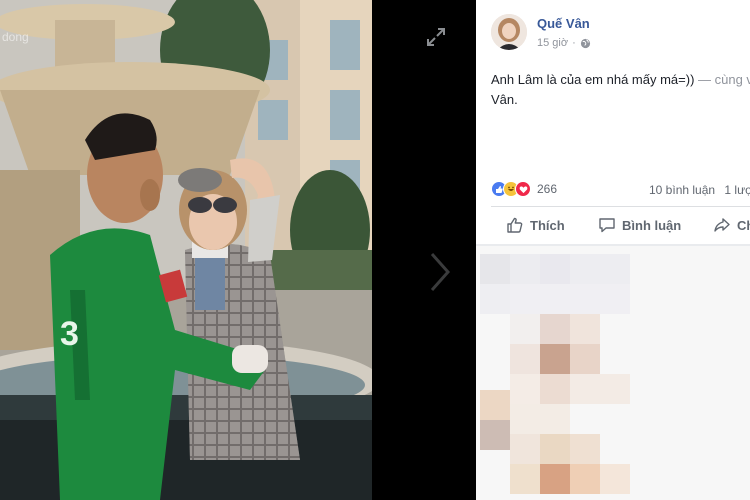  What do you see at coordinates (69, 334) in the screenshot?
I see `svg-text: 3` at bounding box center [69, 334].